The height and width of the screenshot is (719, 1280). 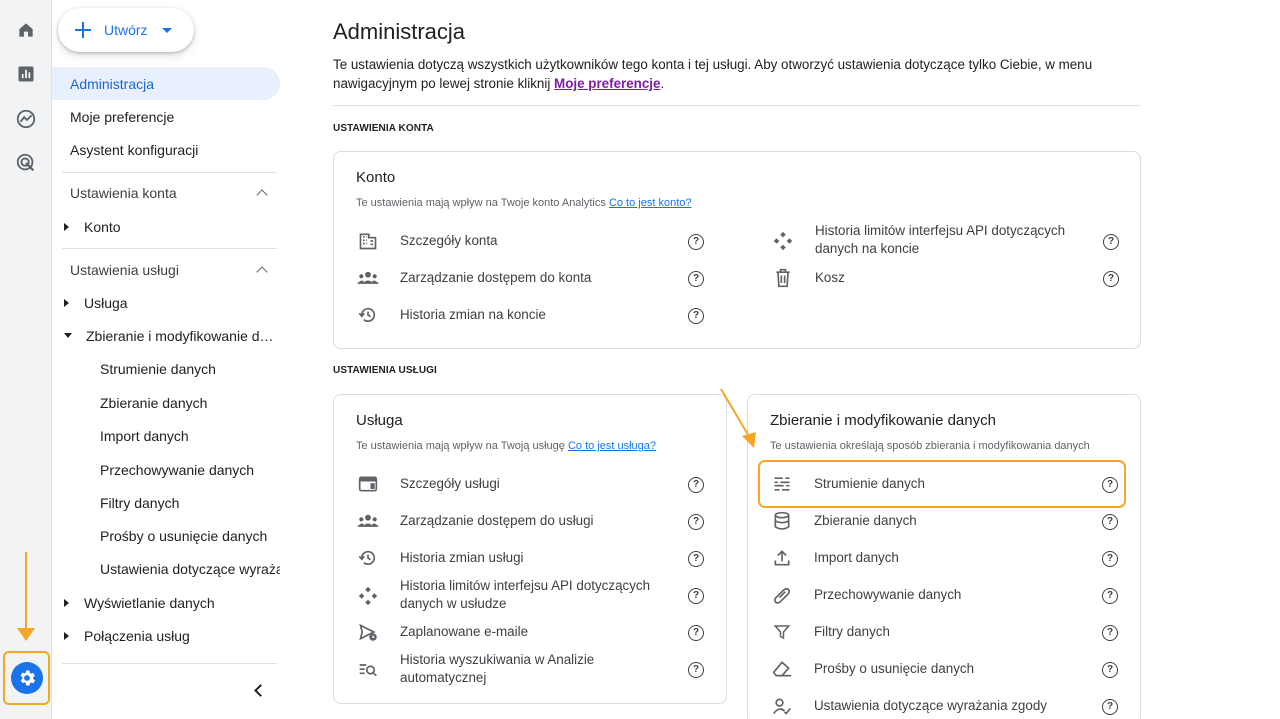 What do you see at coordinates (531, 241) in the screenshot?
I see `row-szczegoly-konta: Szczegóły konta` at bounding box center [531, 241].